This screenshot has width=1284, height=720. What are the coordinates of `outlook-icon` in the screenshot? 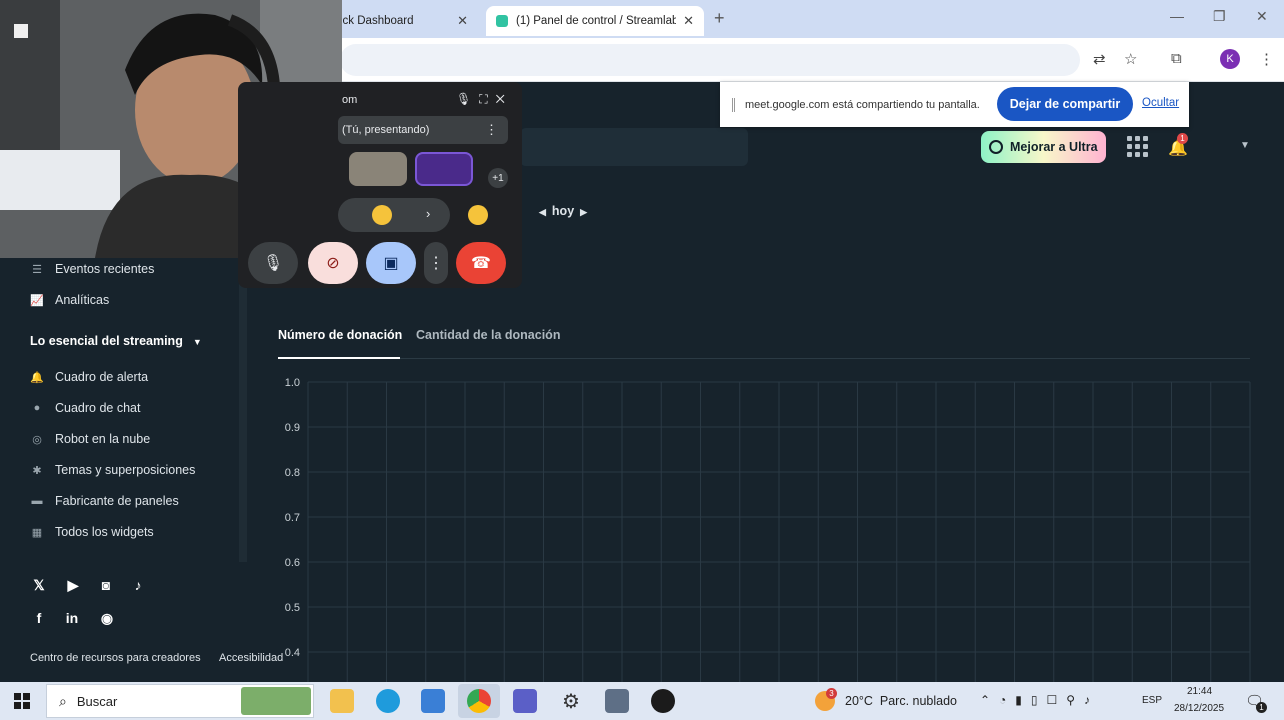 It's located at (433, 701).